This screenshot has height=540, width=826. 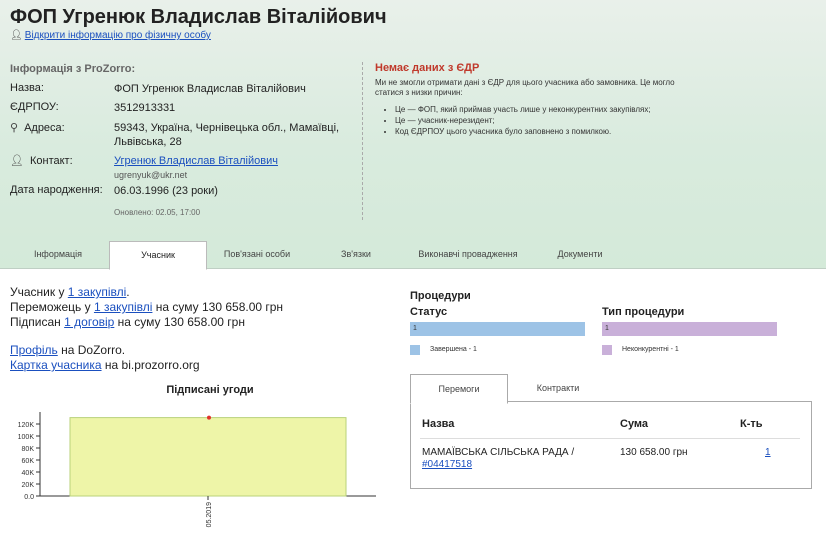 What do you see at coordinates (27, 88) in the screenshot?
I see `field-name-label: Назва:` at bounding box center [27, 88].